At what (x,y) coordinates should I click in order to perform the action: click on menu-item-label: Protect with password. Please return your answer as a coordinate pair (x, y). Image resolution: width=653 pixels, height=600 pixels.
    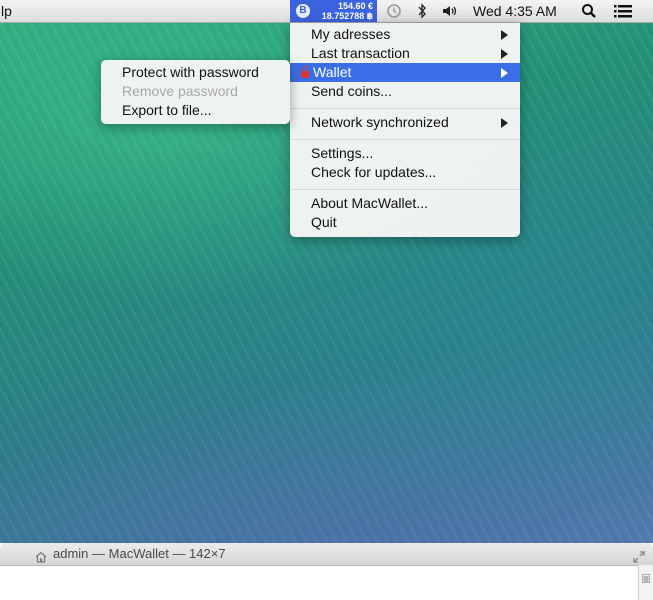
    Looking at the image, I should click on (190, 72).